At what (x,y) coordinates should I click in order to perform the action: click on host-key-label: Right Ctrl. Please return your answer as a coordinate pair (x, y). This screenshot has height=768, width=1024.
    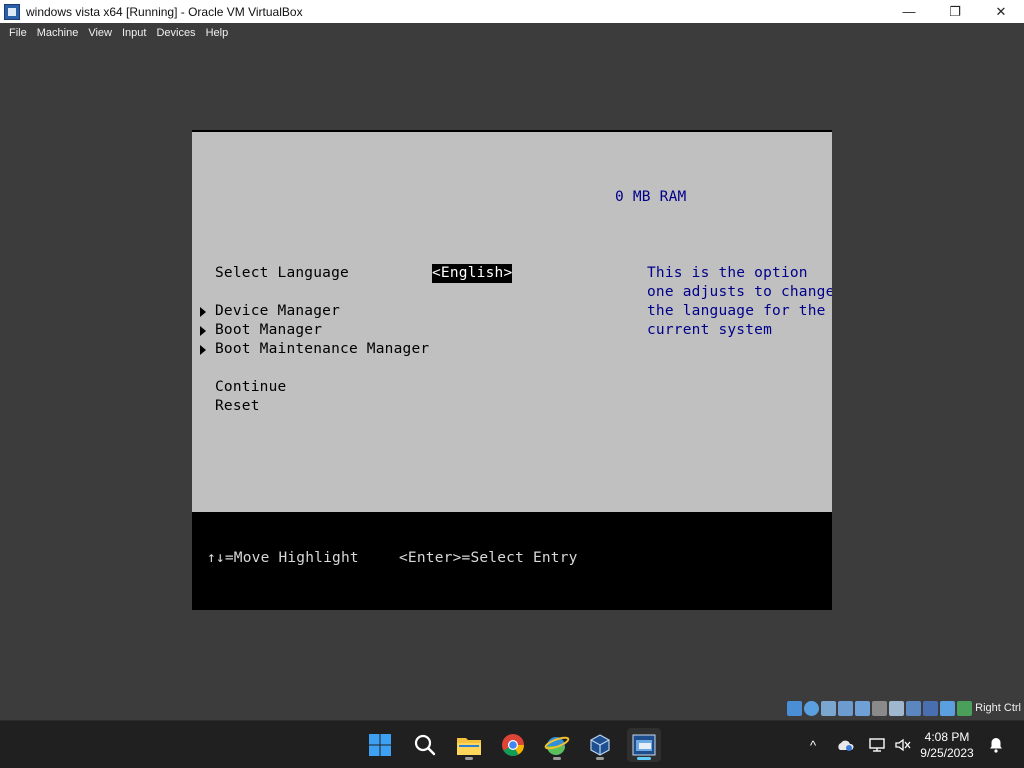
    Looking at the image, I should click on (998, 708).